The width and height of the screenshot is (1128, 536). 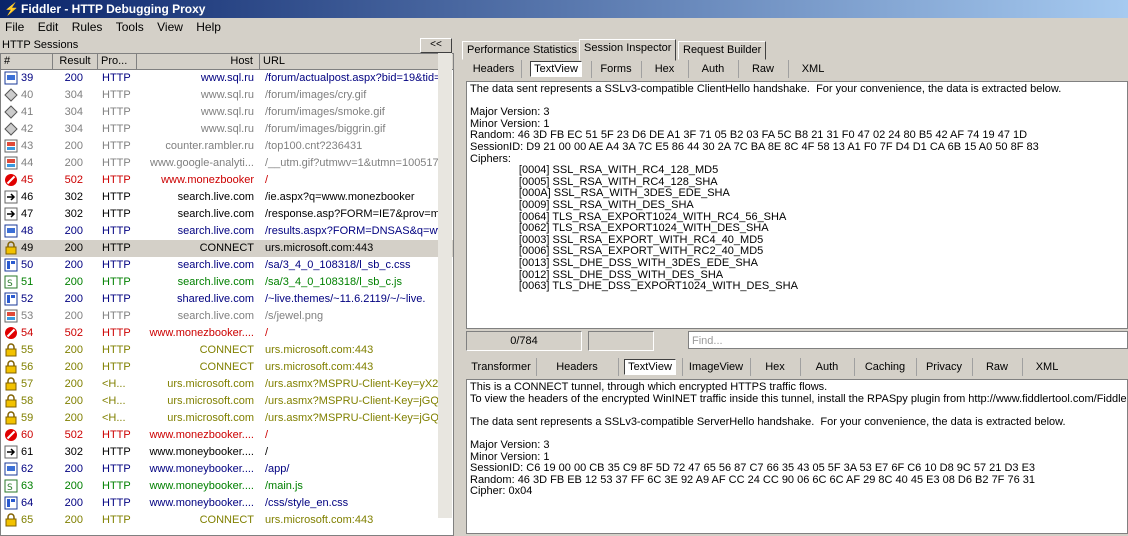 What do you see at coordinates (11, 146) in the screenshot?
I see `image-icon` at bounding box center [11, 146].